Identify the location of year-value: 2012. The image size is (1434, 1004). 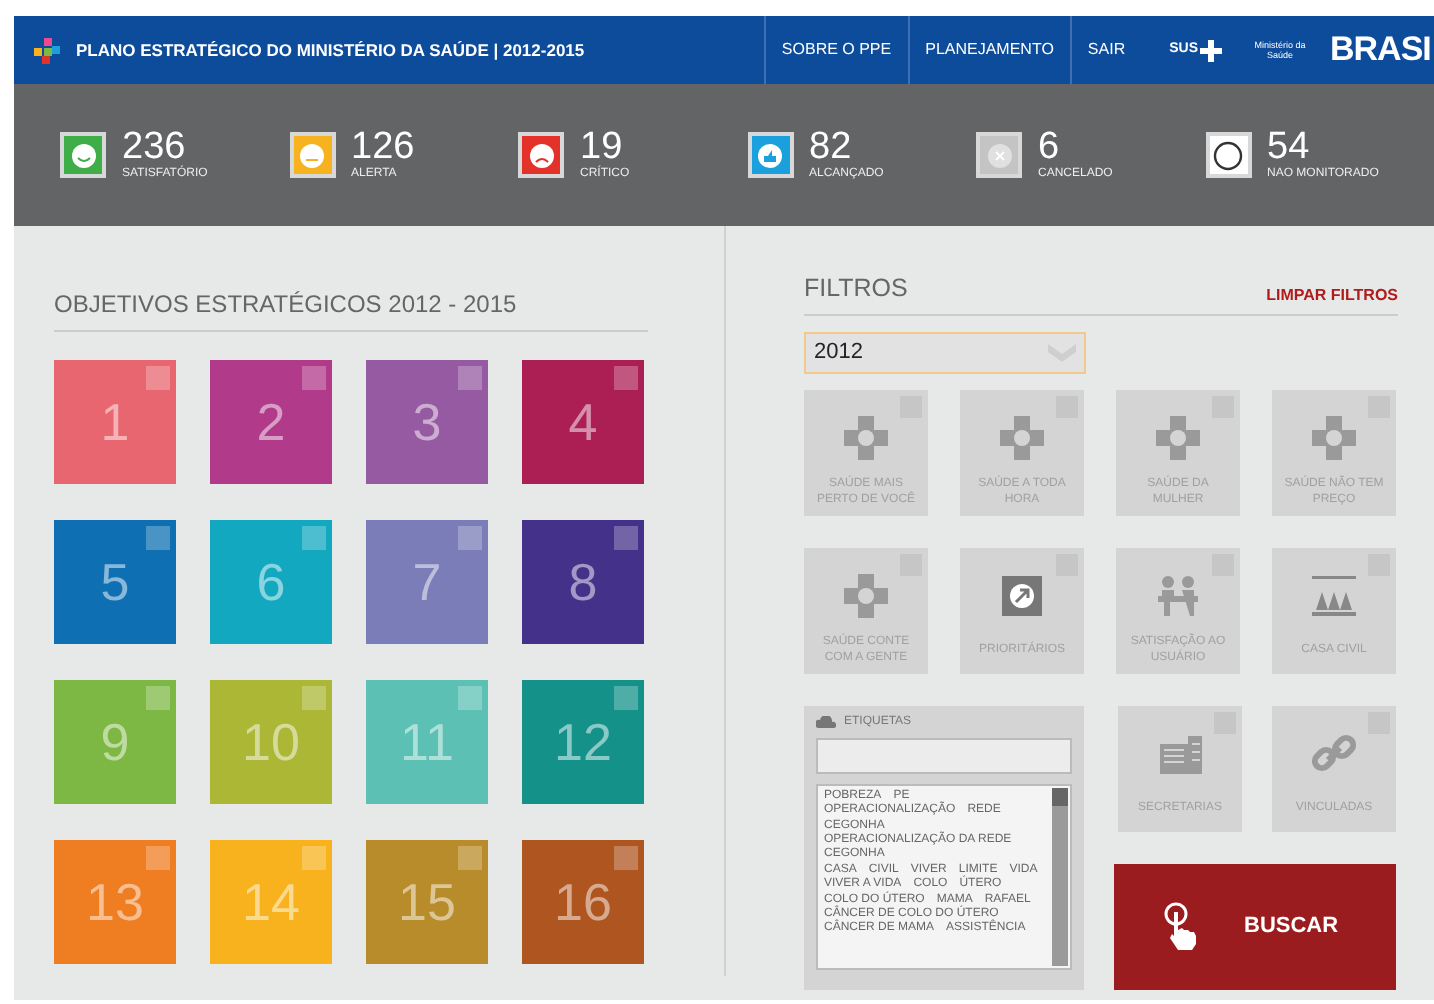
(838, 353).